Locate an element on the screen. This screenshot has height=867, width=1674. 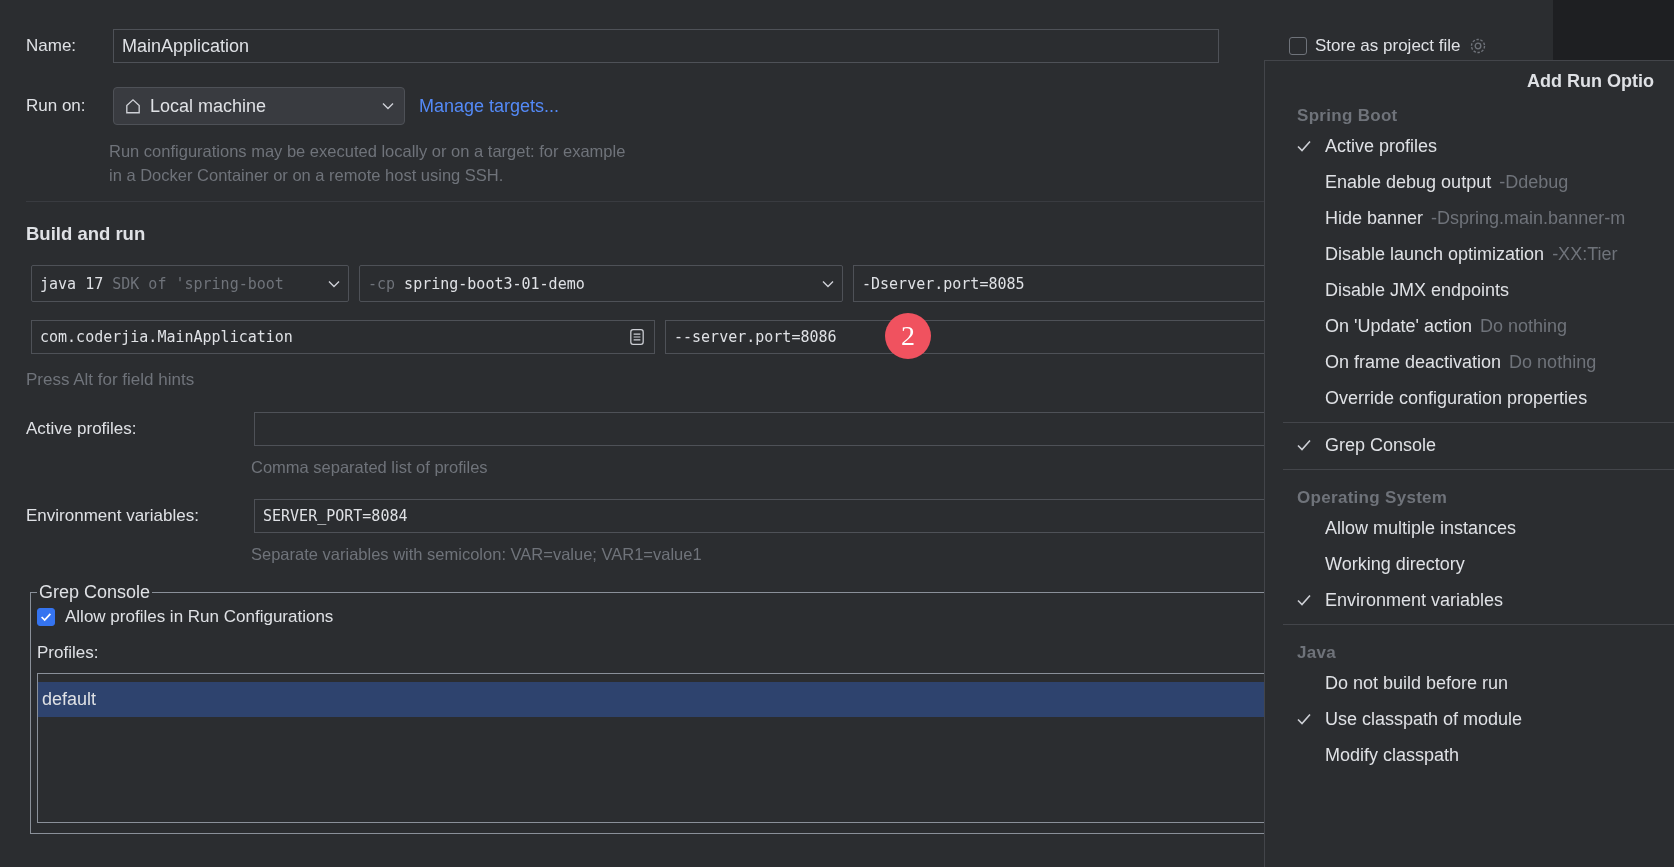
sdk-dropdown: java 17 SDK of 'spring-boot is located at coordinates (190, 283).